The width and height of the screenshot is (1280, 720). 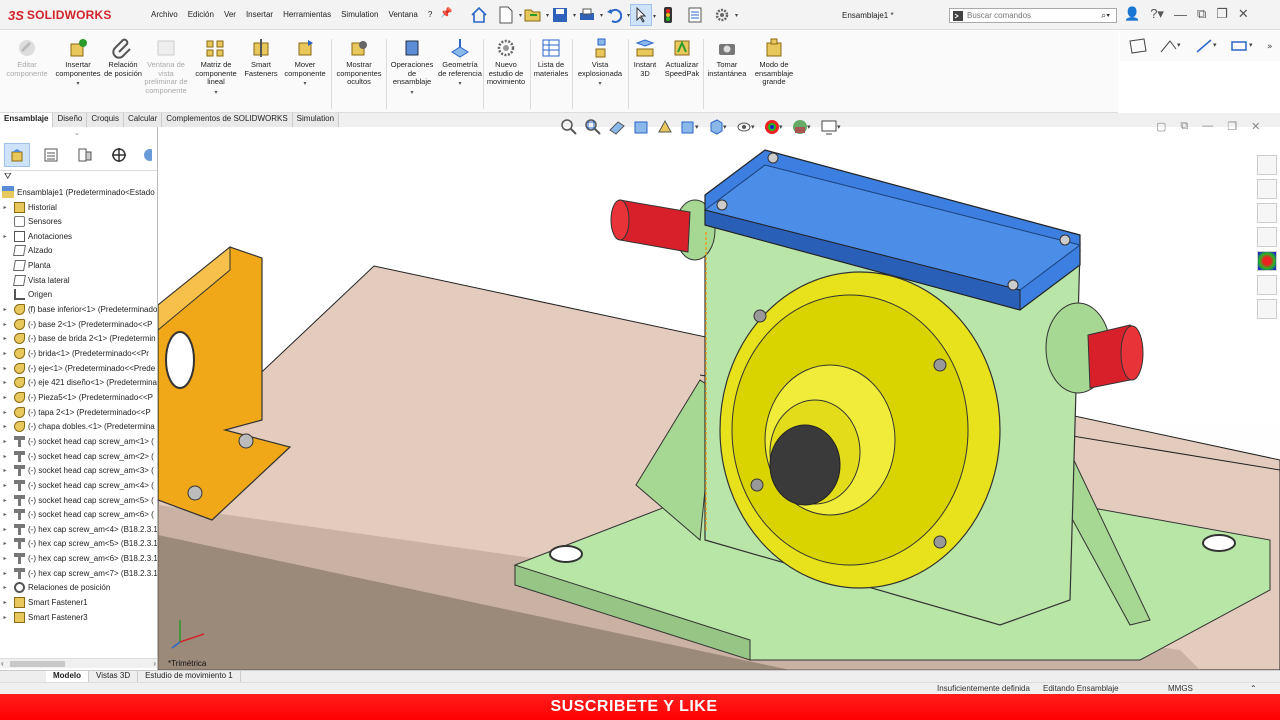 I want to click on scroll-left-icon: ‹, so click(x=2, y=663).